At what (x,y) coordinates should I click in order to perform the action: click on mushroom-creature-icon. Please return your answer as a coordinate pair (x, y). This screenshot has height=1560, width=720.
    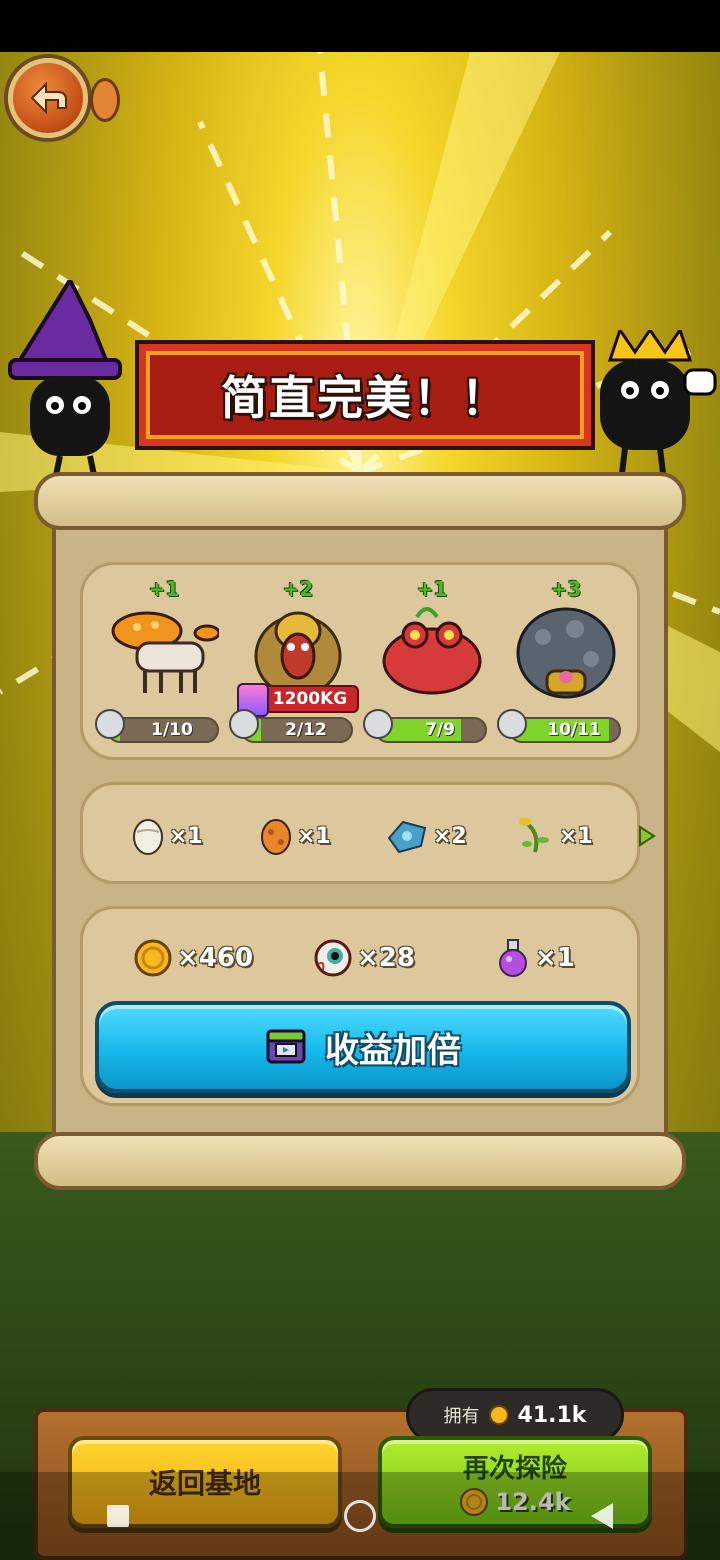
    Looking at the image, I should click on (165, 652).